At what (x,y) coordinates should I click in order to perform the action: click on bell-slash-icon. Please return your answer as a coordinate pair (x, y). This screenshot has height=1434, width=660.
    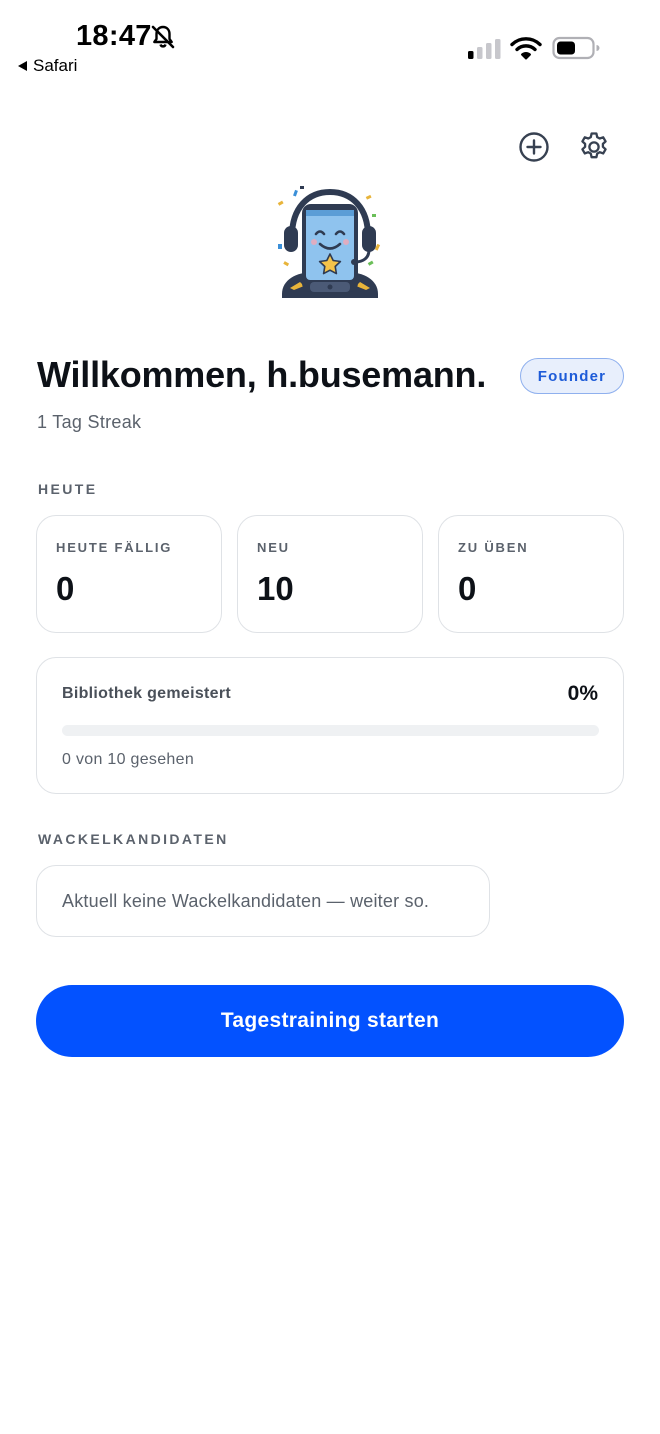
    Looking at the image, I should click on (163, 37).